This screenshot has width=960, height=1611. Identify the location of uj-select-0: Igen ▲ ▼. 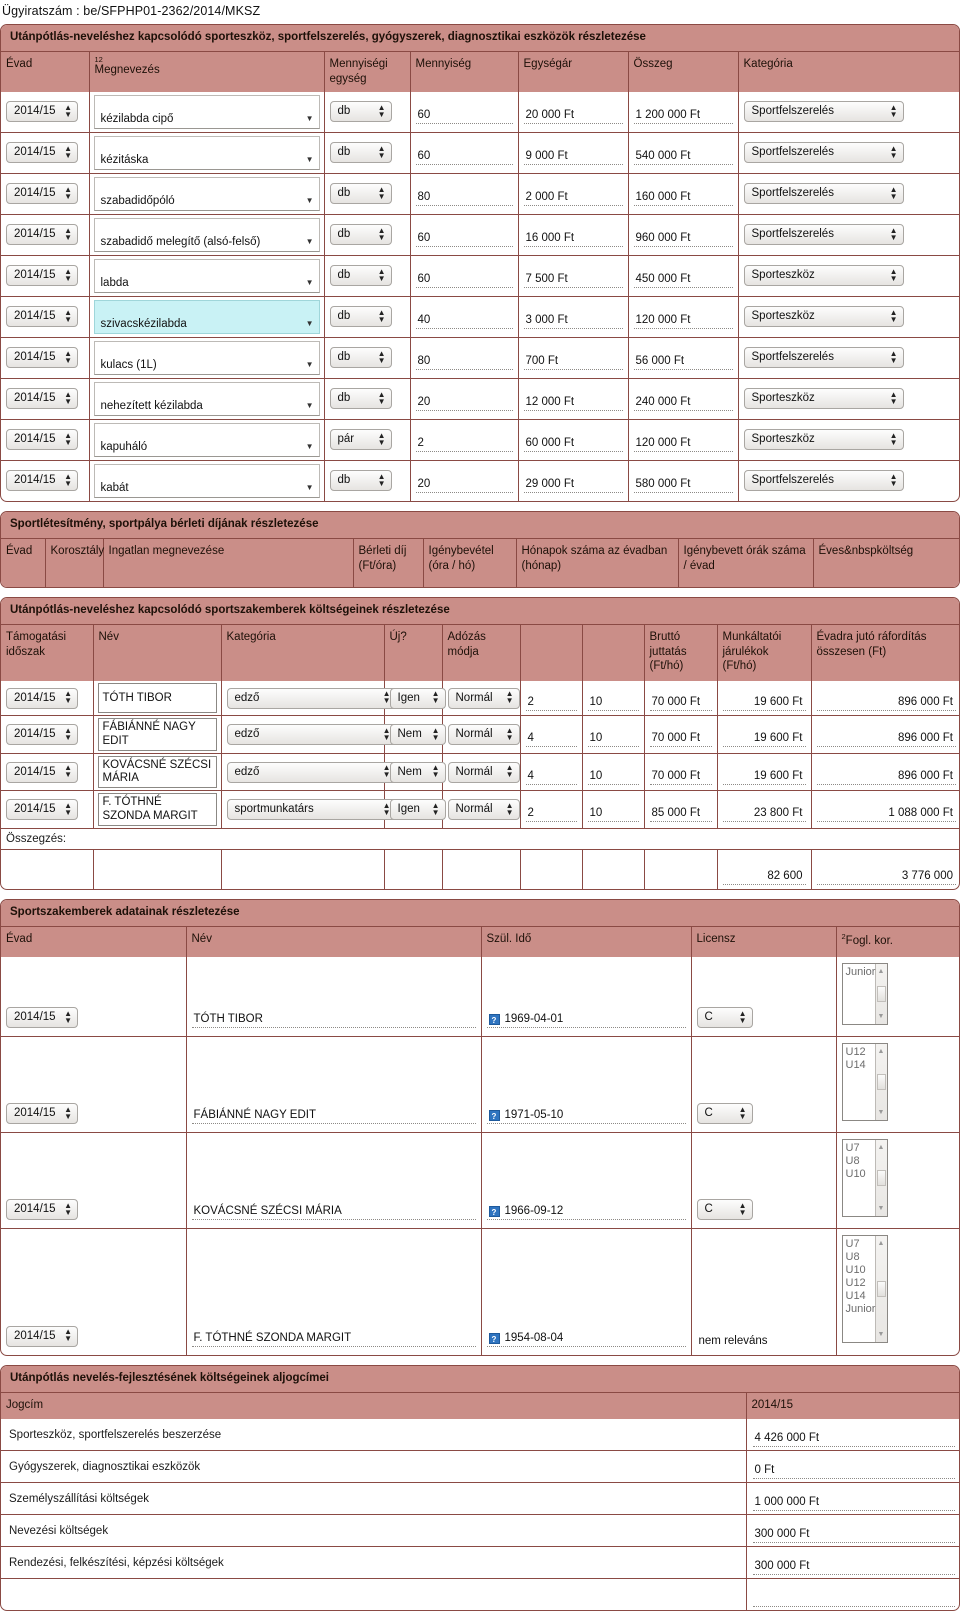
(417, 698).